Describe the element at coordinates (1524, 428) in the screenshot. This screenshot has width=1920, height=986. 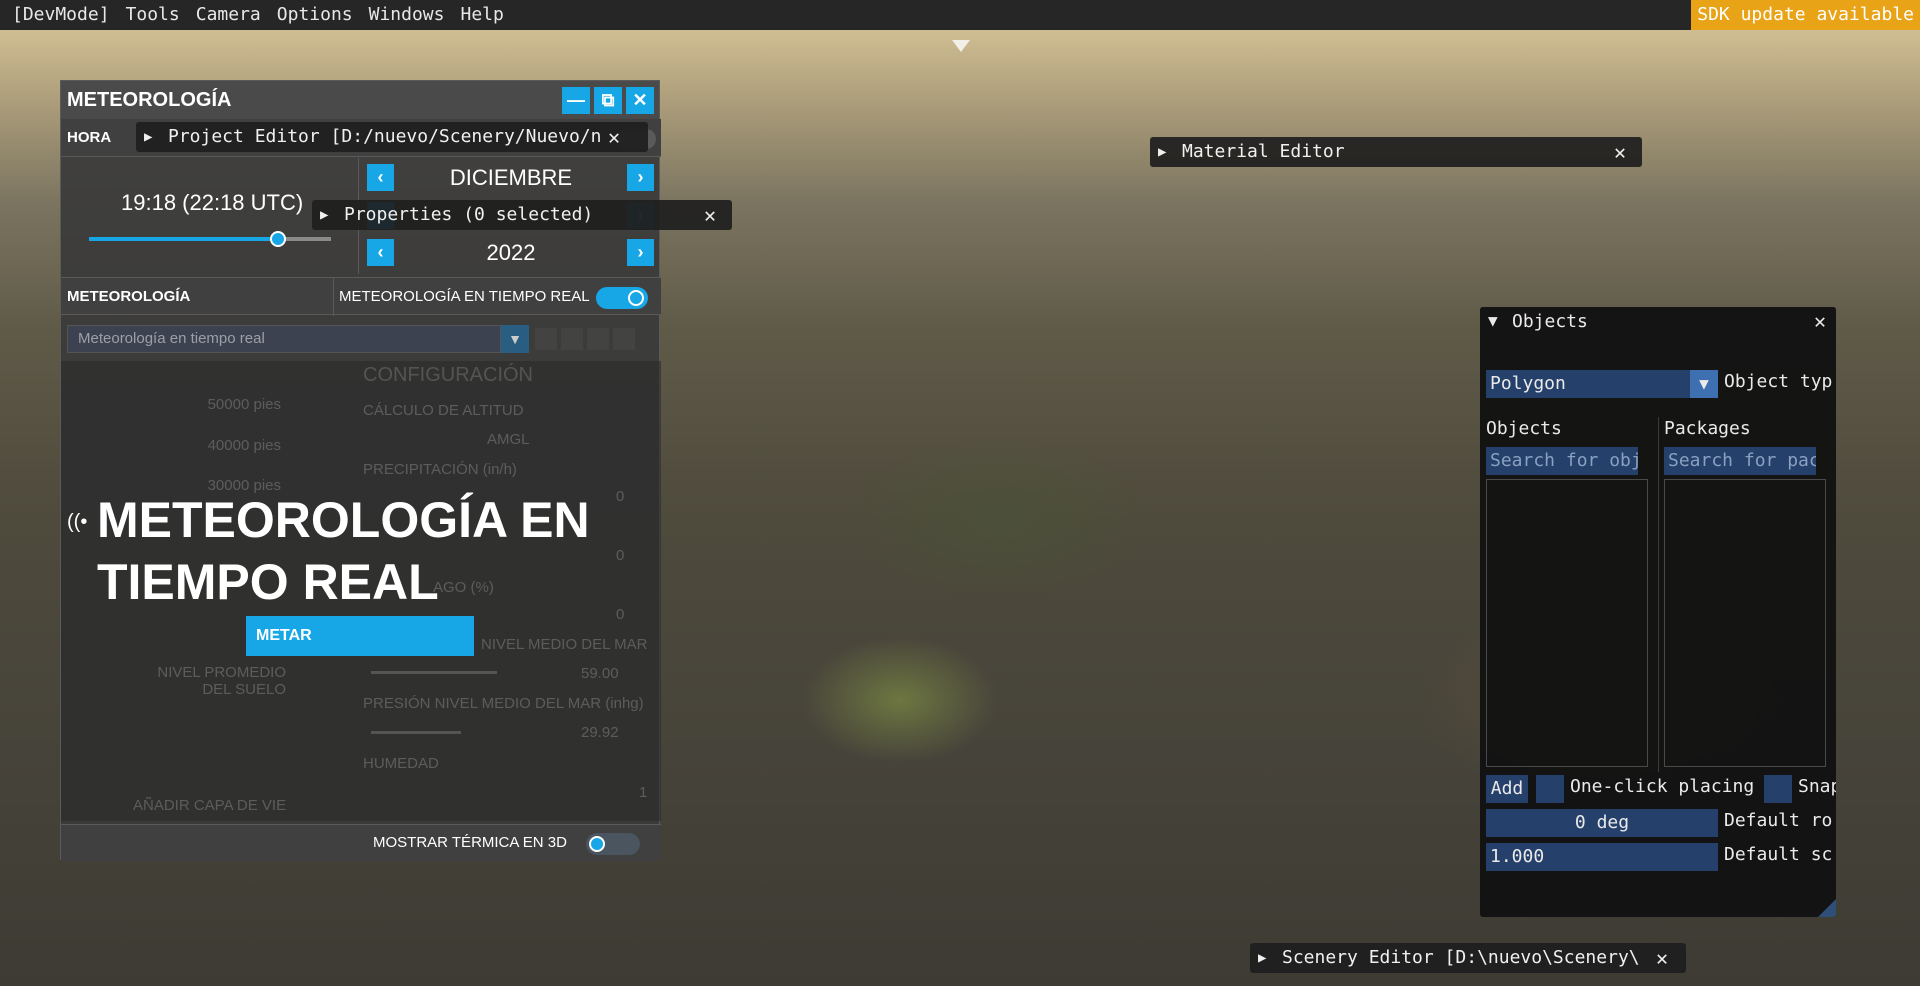
I see `objects-list-label: Objects` at that location.